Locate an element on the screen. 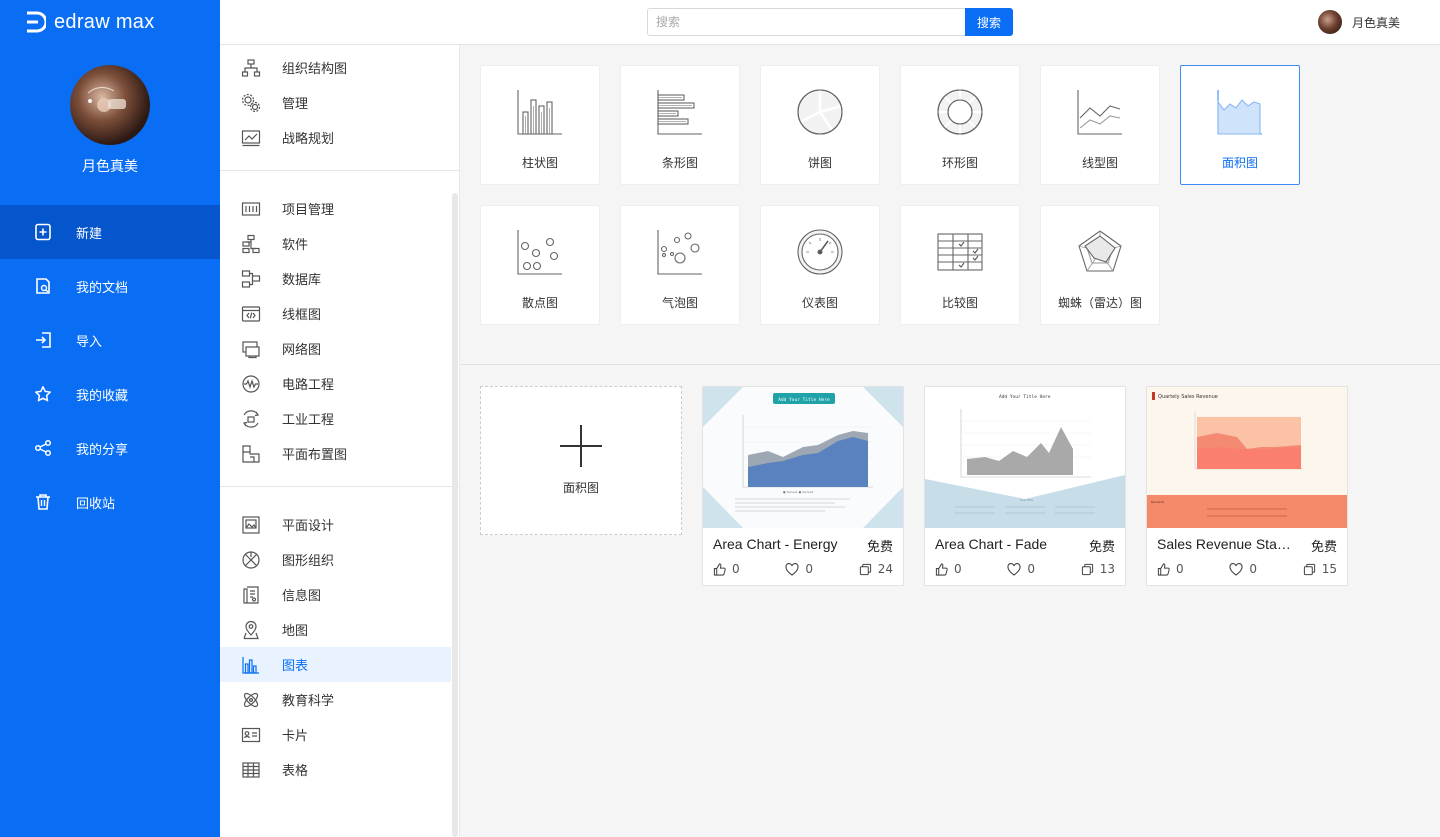  chart-type-comparison: 比较图 is located at coordinates (960, 265).